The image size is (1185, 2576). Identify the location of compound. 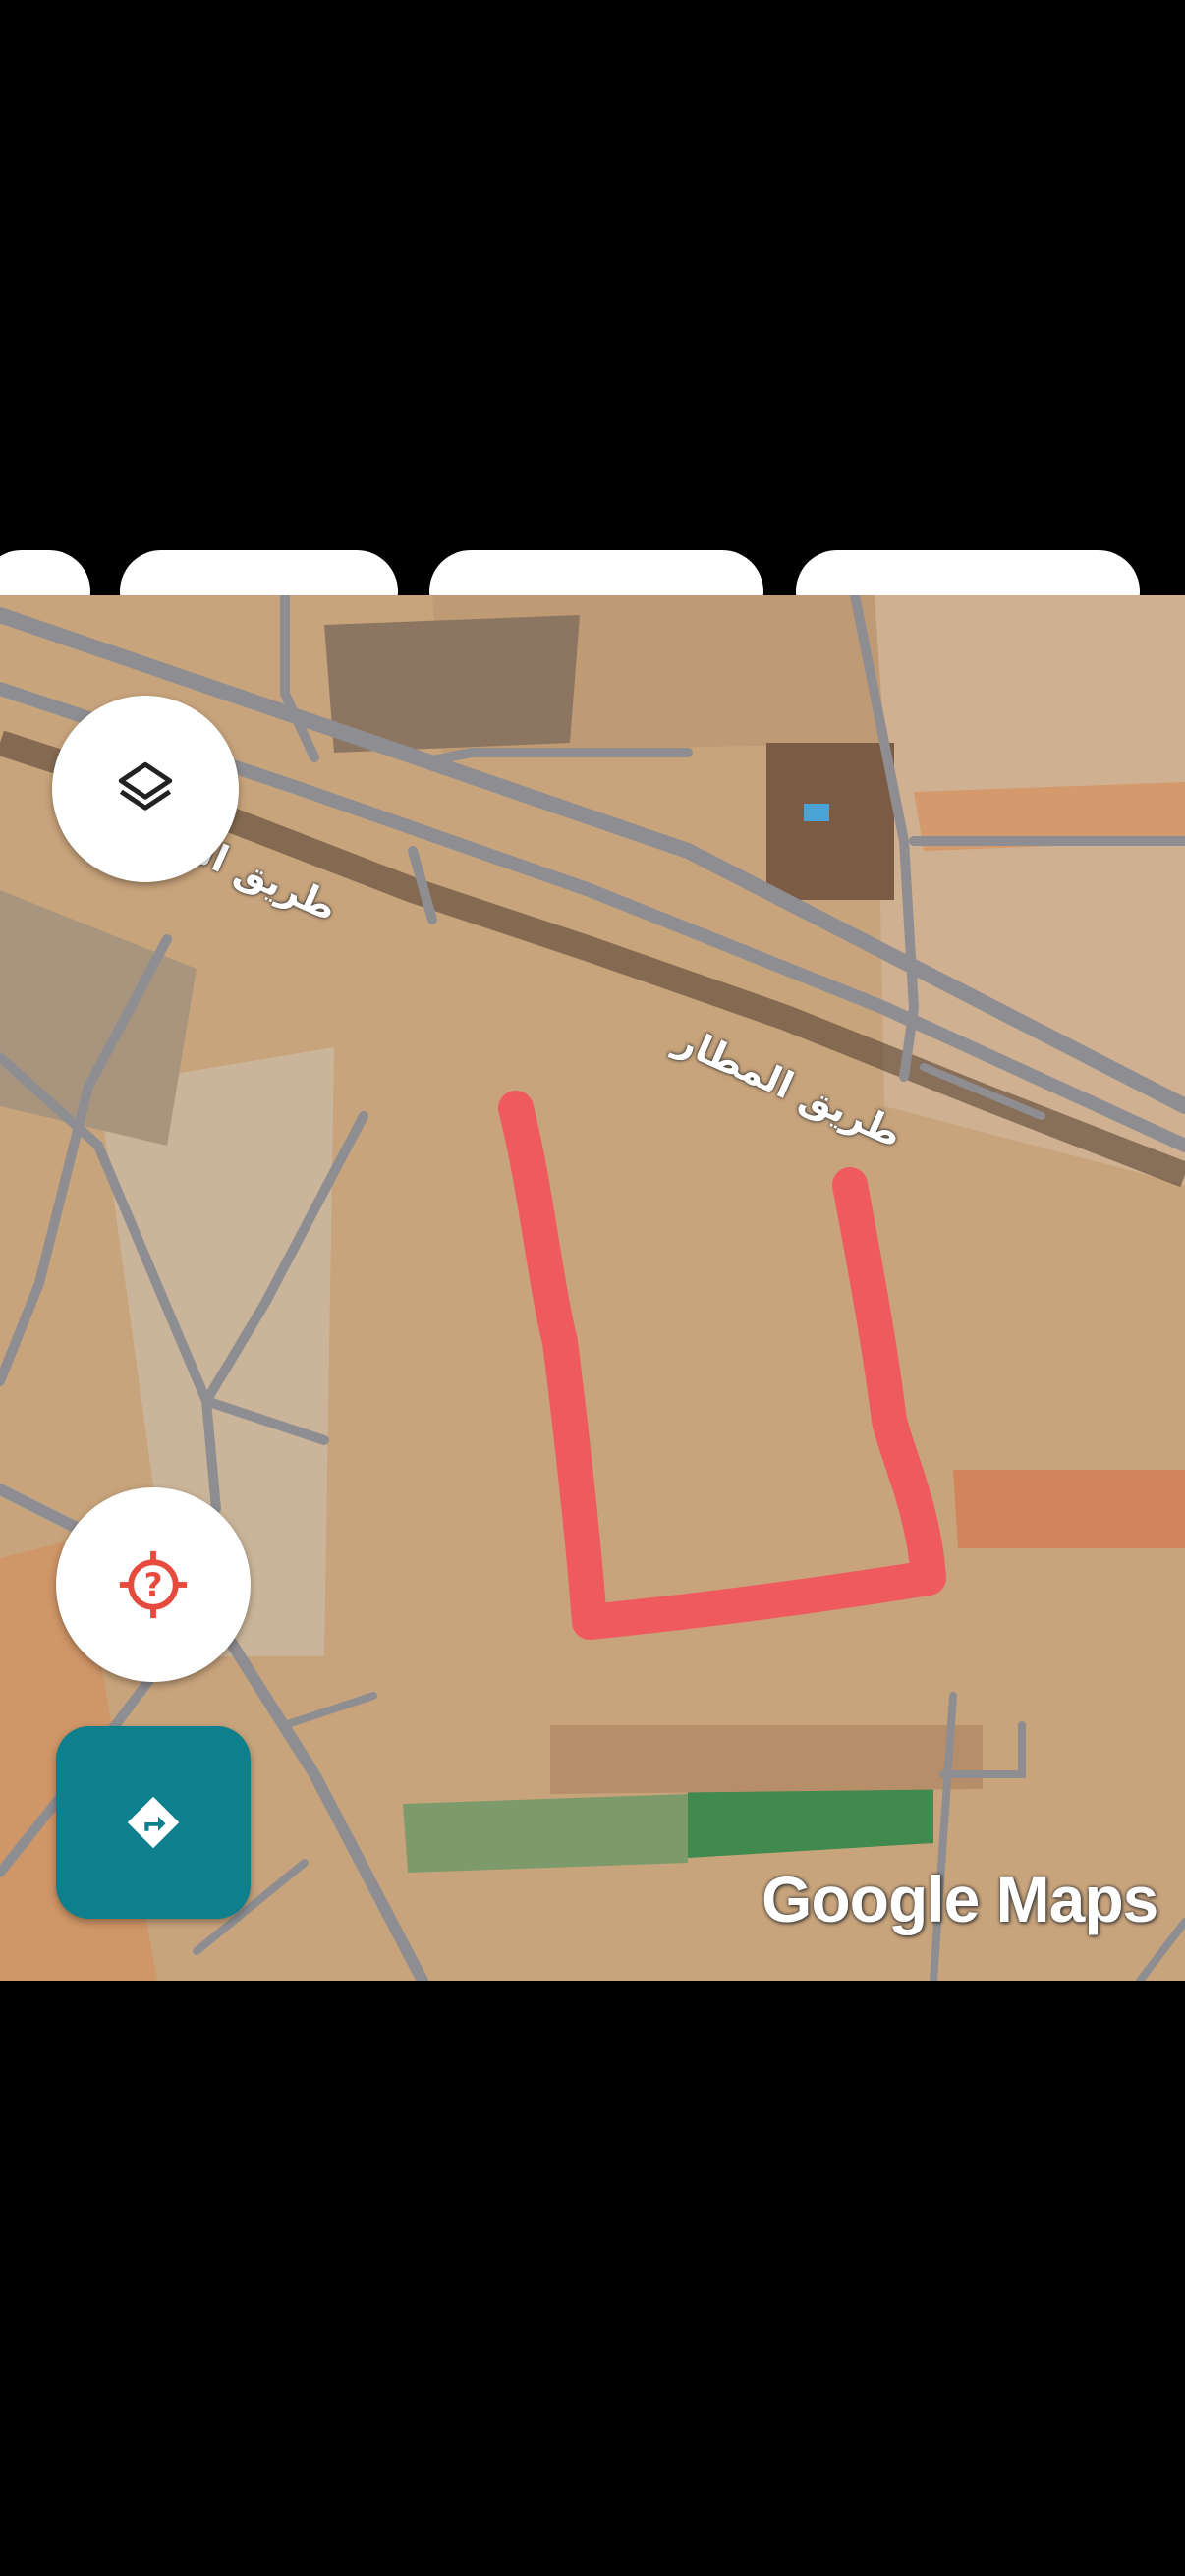
(830, 821).